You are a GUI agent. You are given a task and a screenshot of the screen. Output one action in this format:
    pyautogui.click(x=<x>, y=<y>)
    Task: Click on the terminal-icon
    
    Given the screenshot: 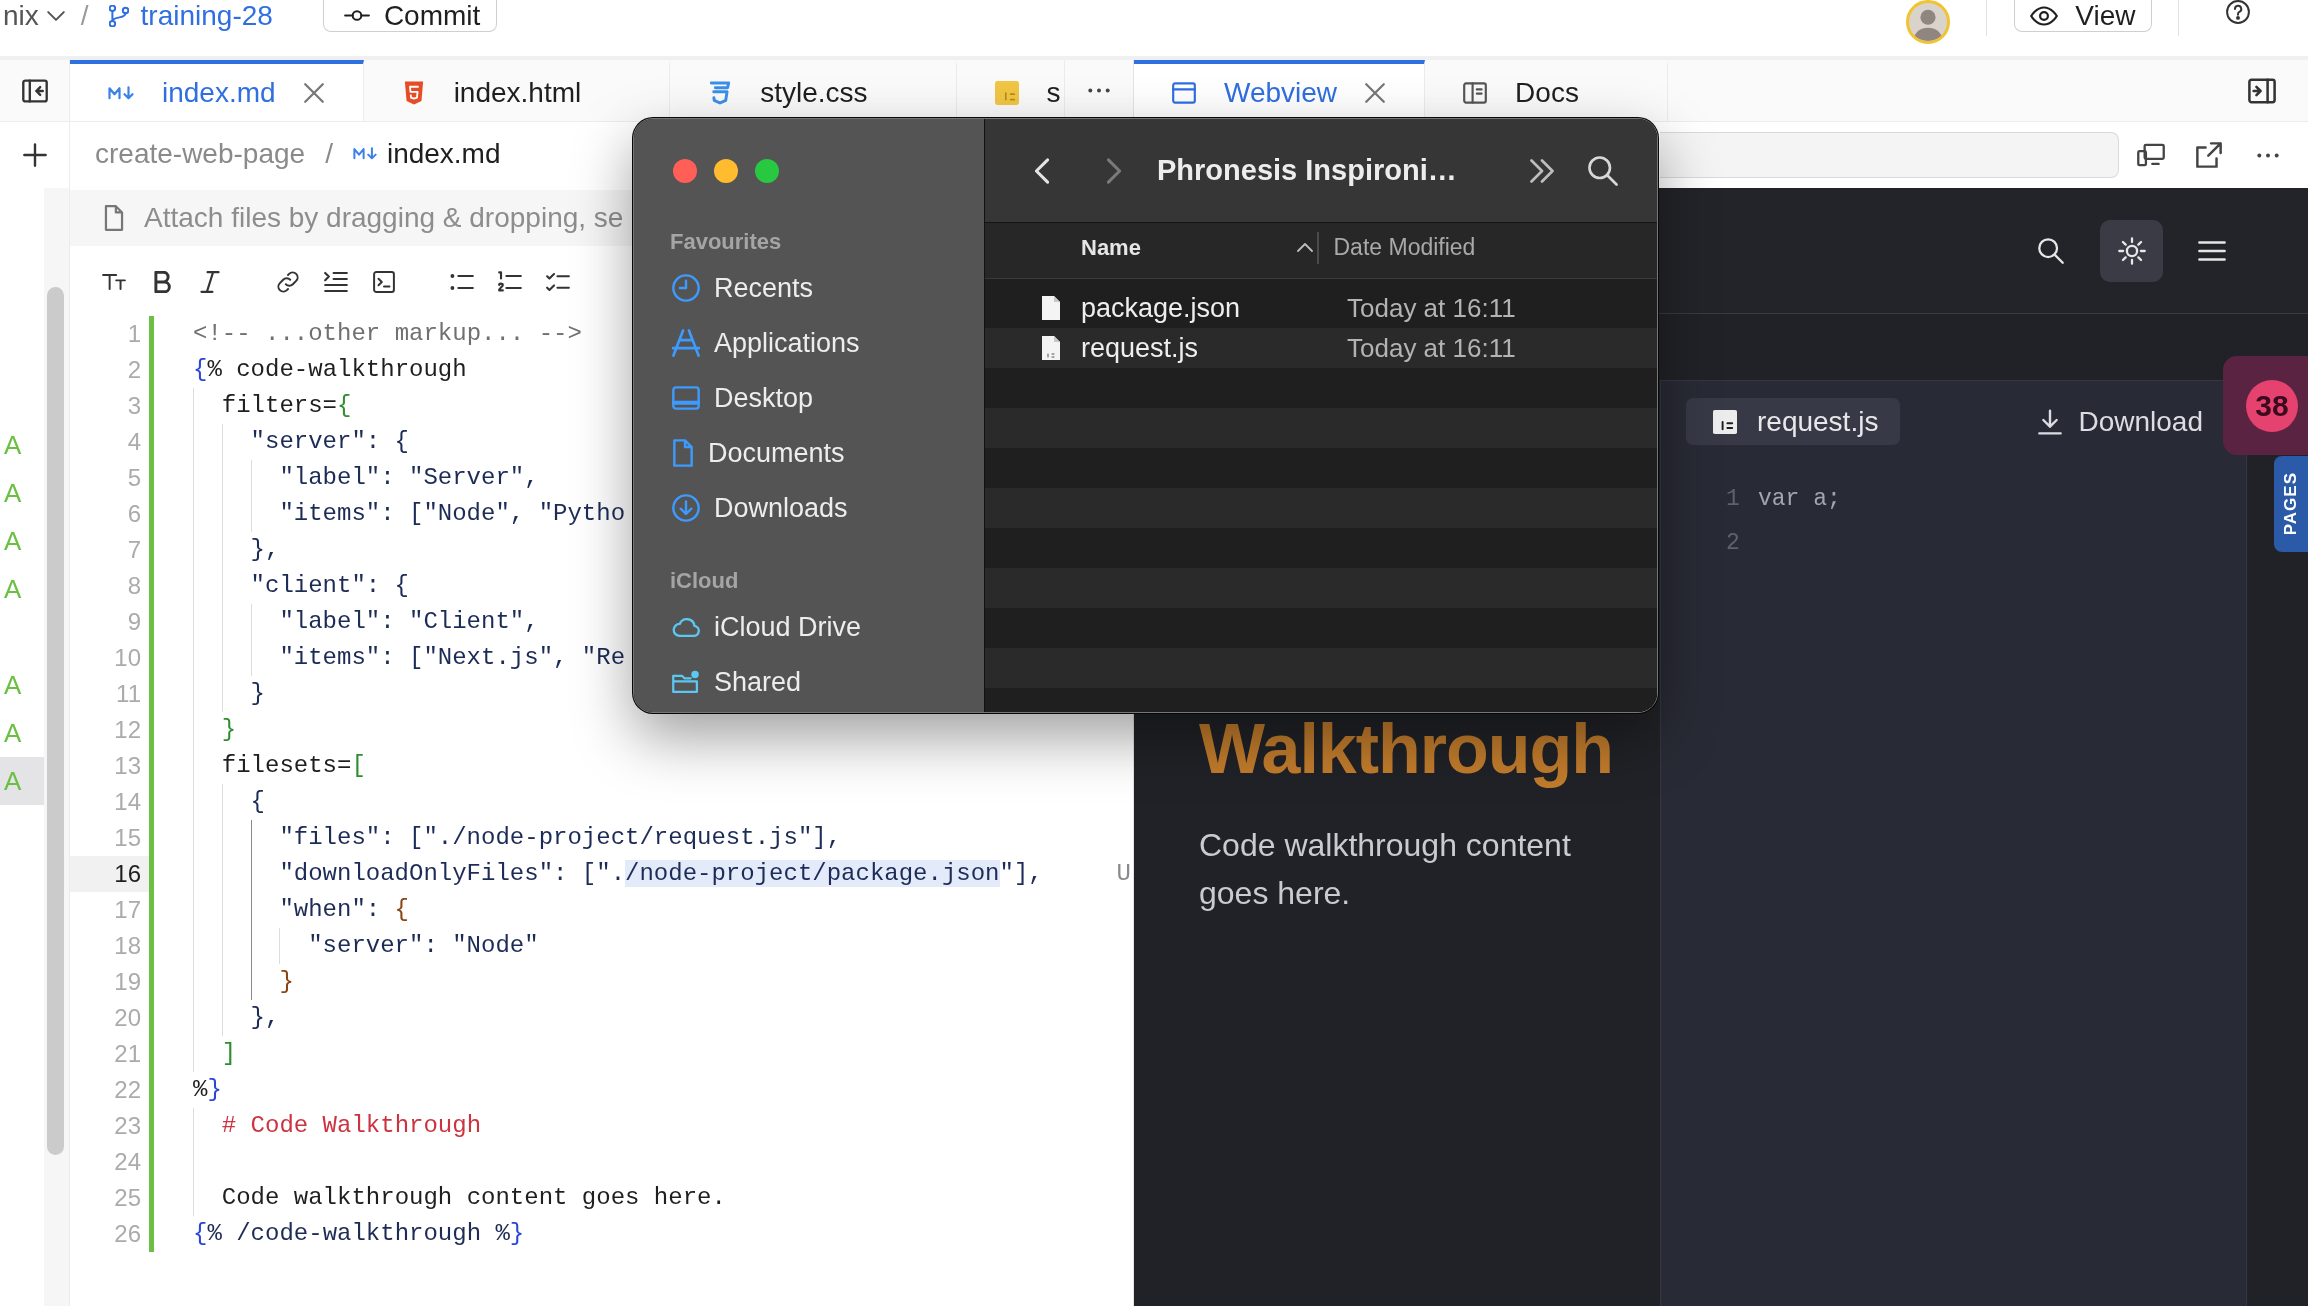 What is the action you would take?
    pyautogui.click(x=384, y=282)
    